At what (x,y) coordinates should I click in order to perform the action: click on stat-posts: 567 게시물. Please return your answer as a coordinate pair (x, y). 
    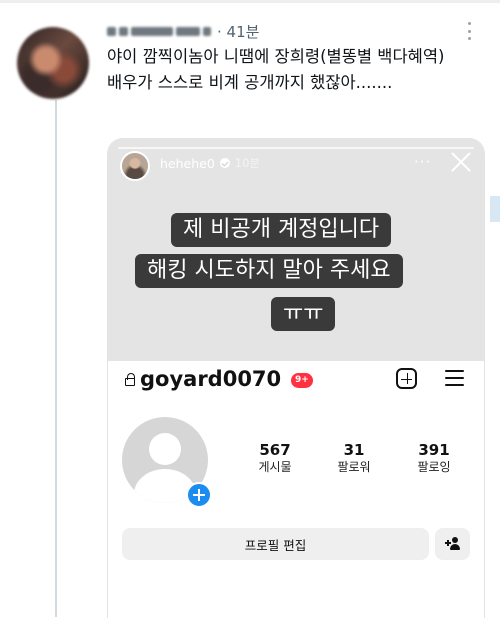
    Looking at the image, I should click on (275, 458).